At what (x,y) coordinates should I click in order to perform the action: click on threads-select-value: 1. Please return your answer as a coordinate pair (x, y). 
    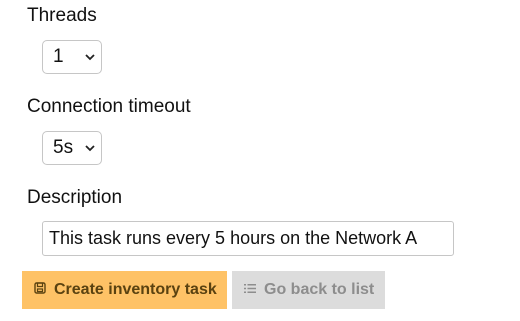
    Looking at the image, I should click on (58, 56).